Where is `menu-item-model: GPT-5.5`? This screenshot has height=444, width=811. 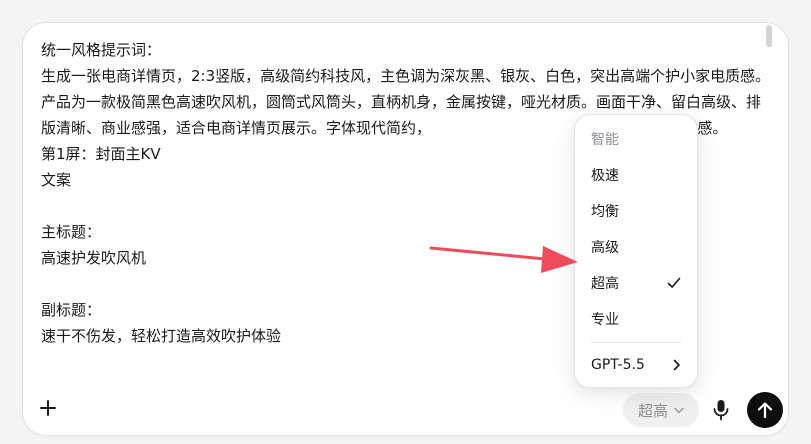 menu-item-model: GPT-5.5 is located at coordinates (636, 365).